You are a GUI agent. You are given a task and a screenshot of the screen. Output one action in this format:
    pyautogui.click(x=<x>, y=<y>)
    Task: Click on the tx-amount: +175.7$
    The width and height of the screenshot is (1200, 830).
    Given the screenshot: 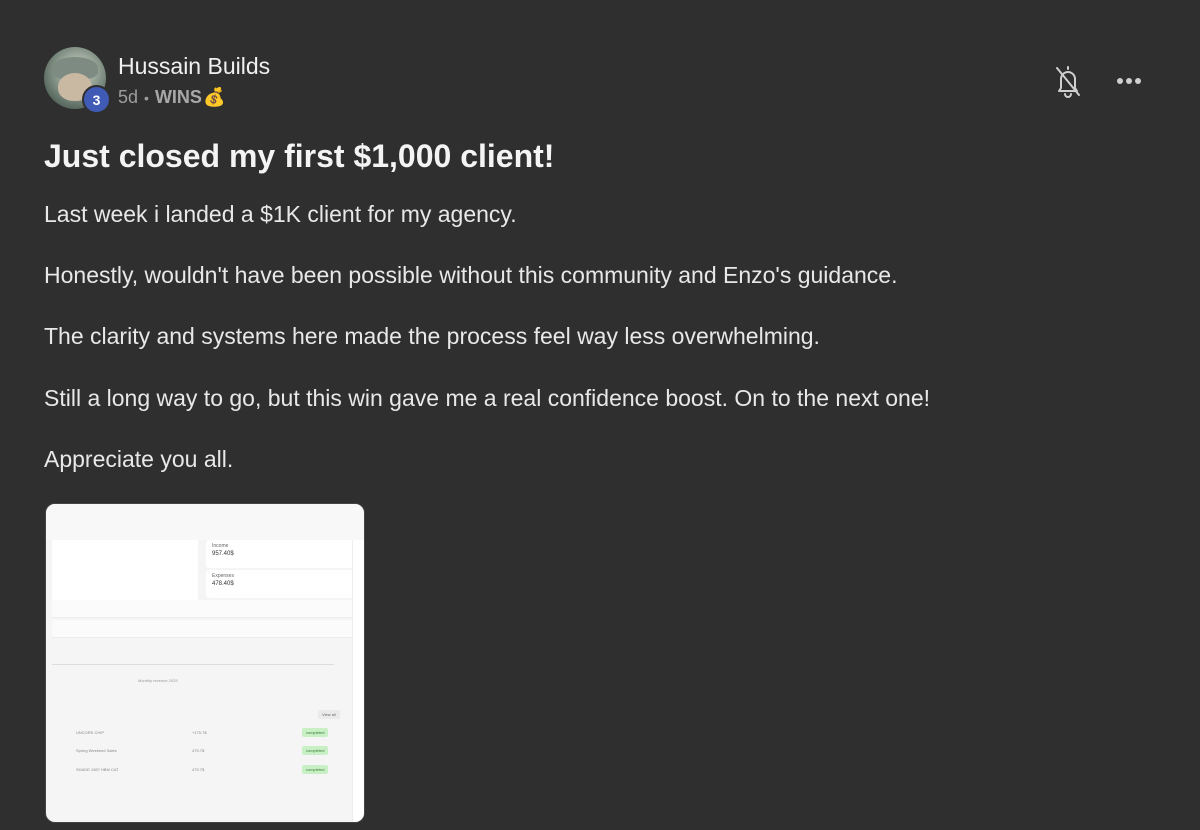 What is the action you would take?
    pyautogui.click(x=199, y=732)
    